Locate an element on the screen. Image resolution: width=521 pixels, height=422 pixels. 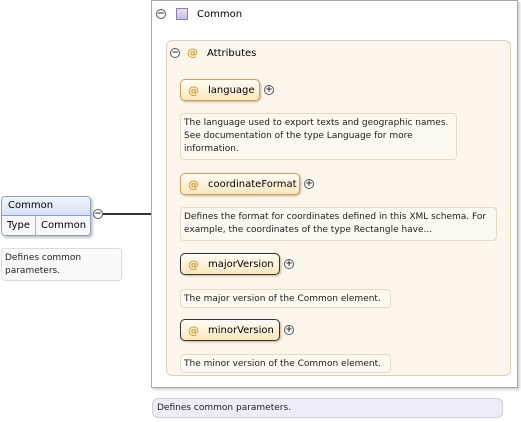
attribute-description: The minor version of the Common element. is located at coordinates (285, 363).